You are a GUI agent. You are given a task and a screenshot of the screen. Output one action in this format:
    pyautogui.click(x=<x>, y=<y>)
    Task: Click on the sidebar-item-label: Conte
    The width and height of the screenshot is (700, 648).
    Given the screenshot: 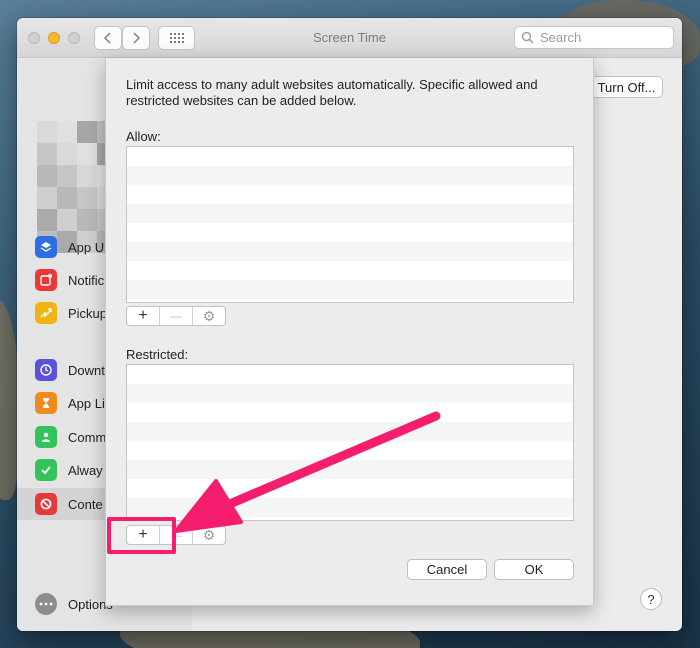 What is the action you would take?
    pyautogui.click(x=85, y=504)
    